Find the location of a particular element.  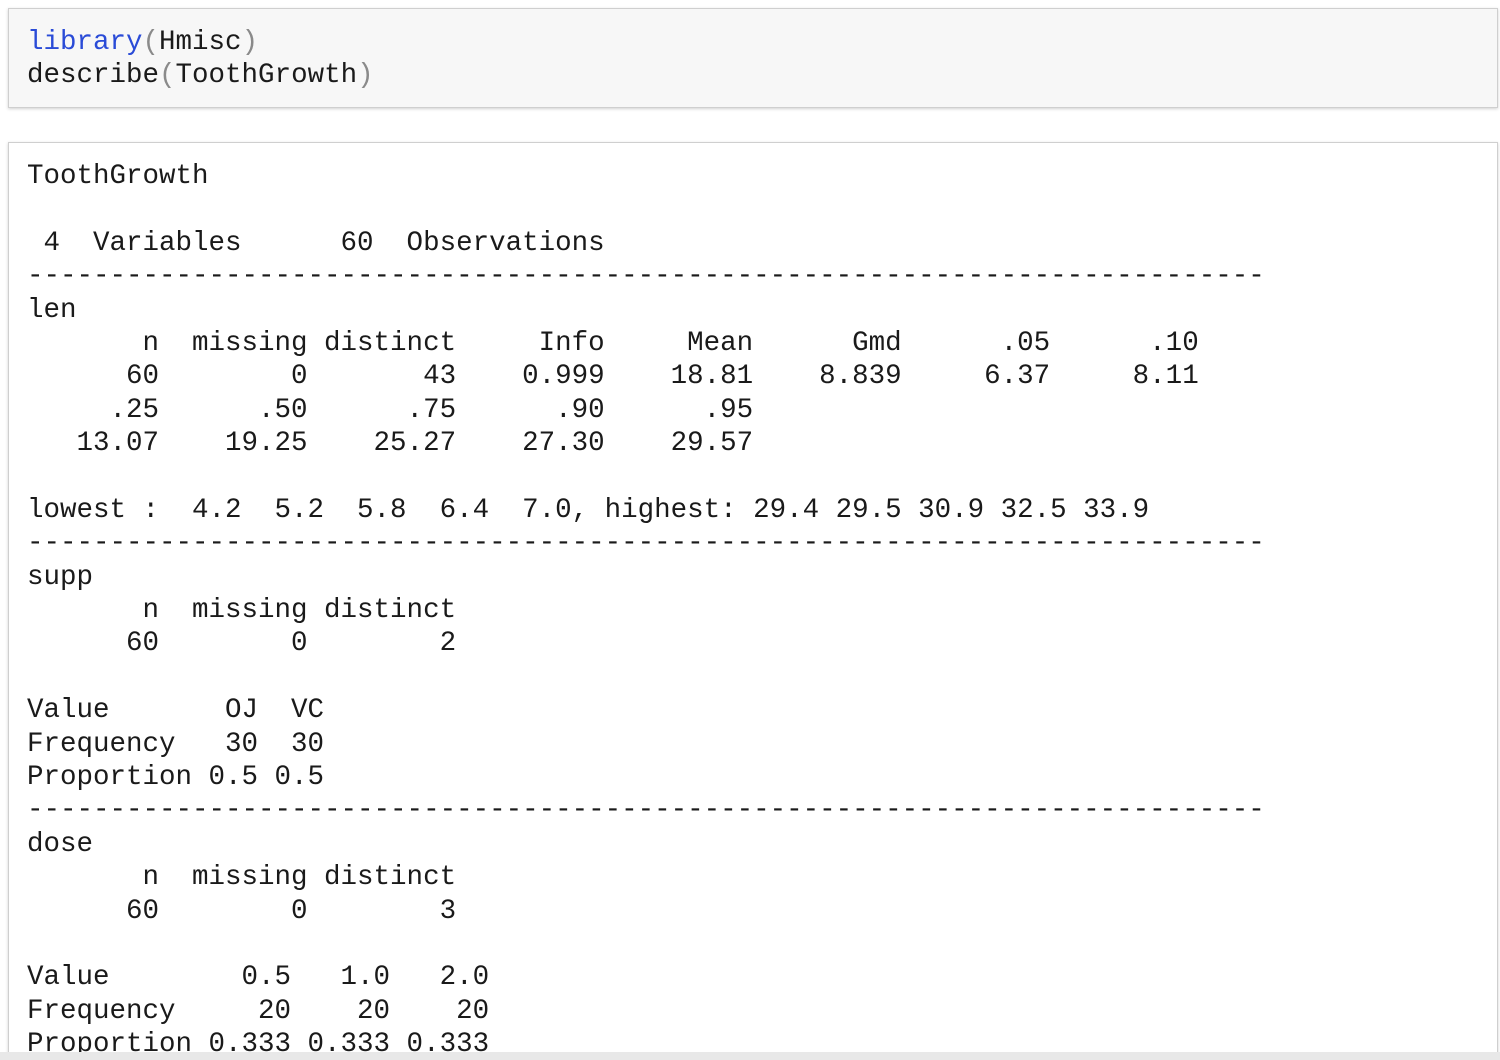

function-name: describe is located at coordinates (93, 76).